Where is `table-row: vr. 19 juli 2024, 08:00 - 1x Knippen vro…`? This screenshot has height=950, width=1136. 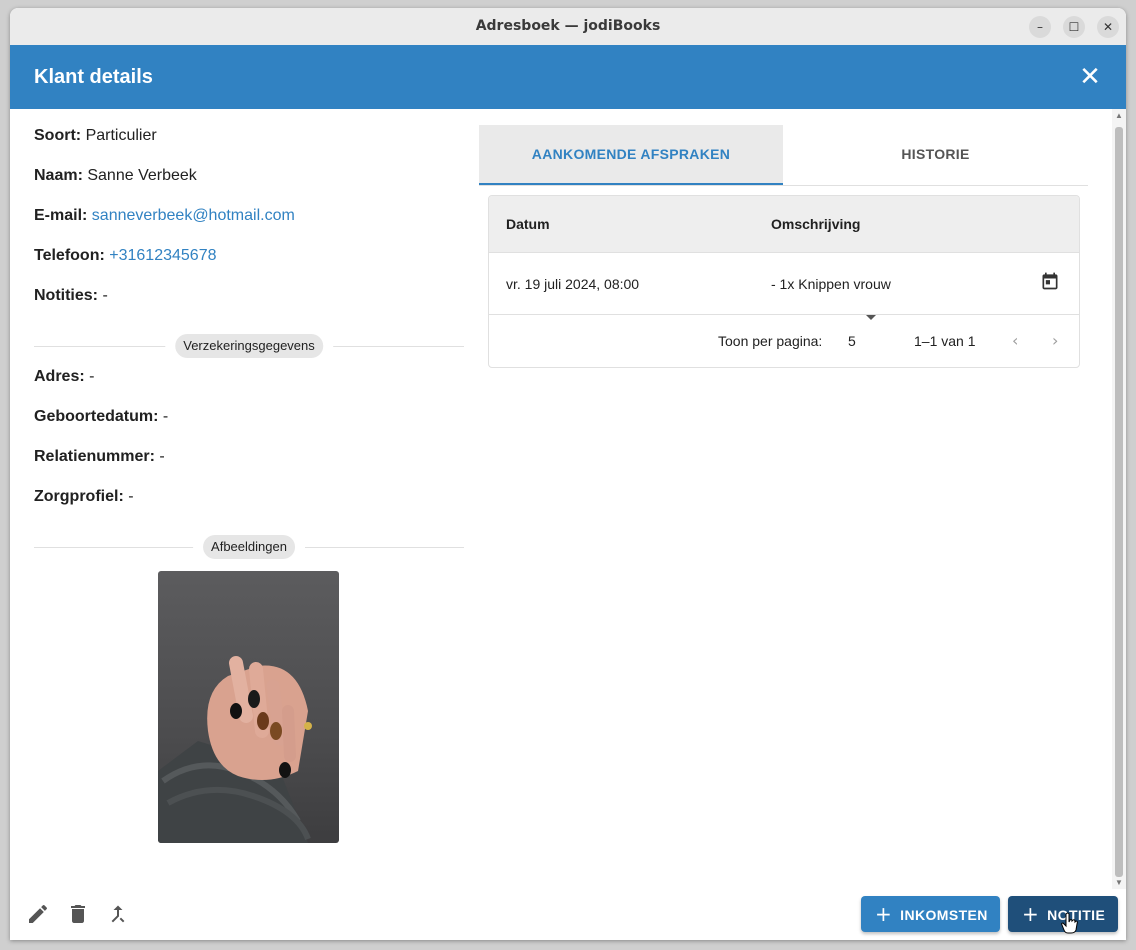
table-row: vr. 19 juli 2024, 08:00 - 1x Knippen vro… is located at coordinates (784, 284).